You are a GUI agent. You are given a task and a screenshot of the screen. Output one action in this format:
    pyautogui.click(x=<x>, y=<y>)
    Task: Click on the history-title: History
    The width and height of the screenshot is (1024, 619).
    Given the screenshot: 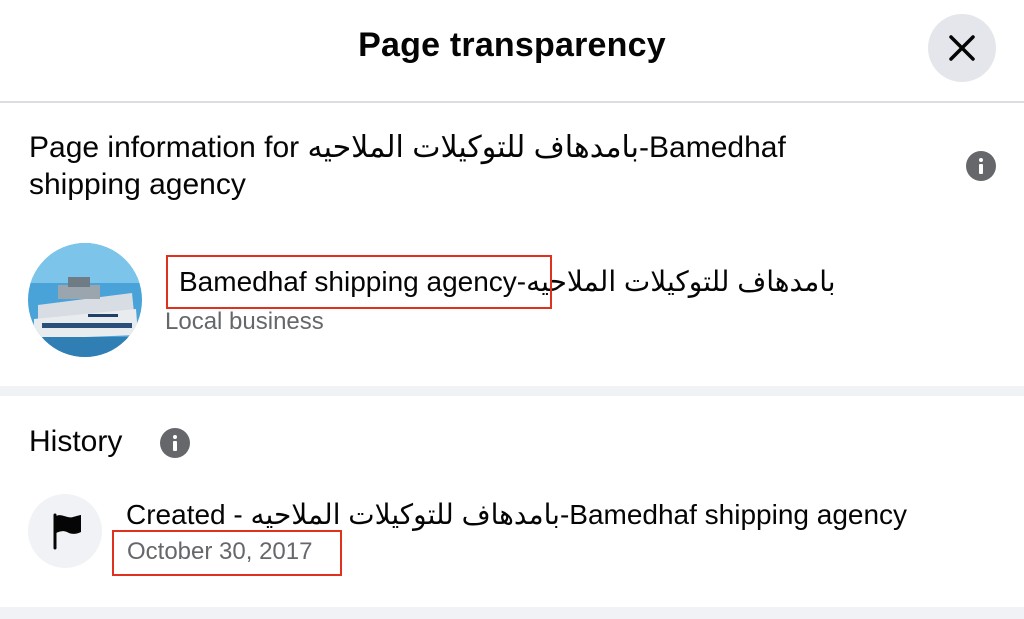 What is the action you would take?
    pyautogui.click(x=76, y=441)
    